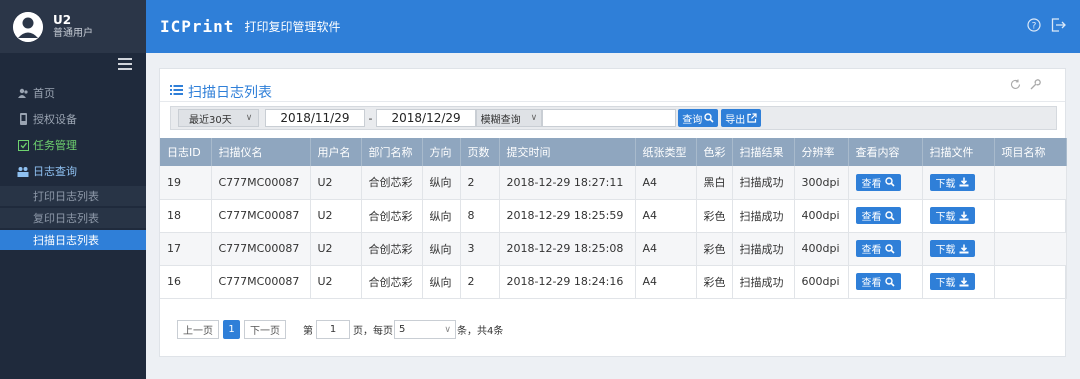  What do you see at coordinates (964, 282) in the screenshot?
I see `download-icon` at bounding box center [964, 282].